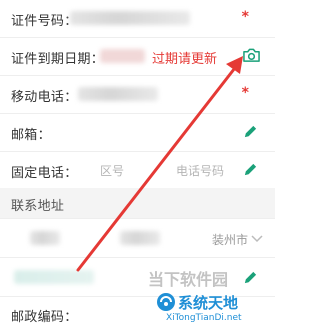  I want to click on mobile-value, so click(118, 94).